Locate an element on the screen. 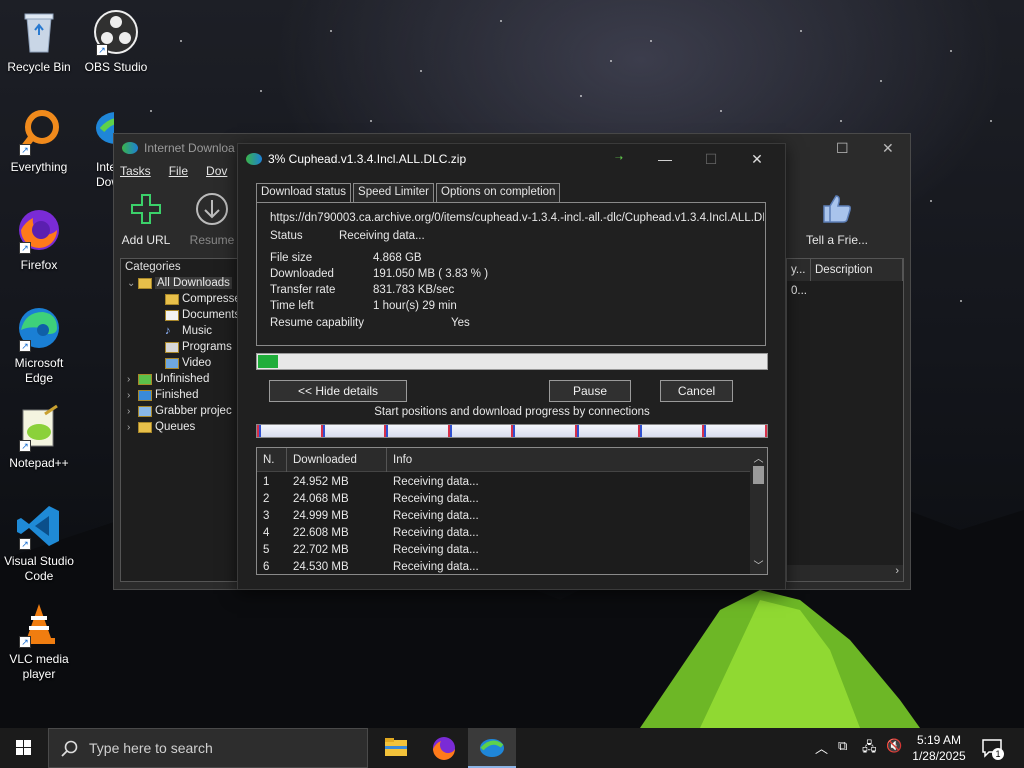 The image size is (1024, 768). tree-item-video: Video is located at coordinates (188, 363).